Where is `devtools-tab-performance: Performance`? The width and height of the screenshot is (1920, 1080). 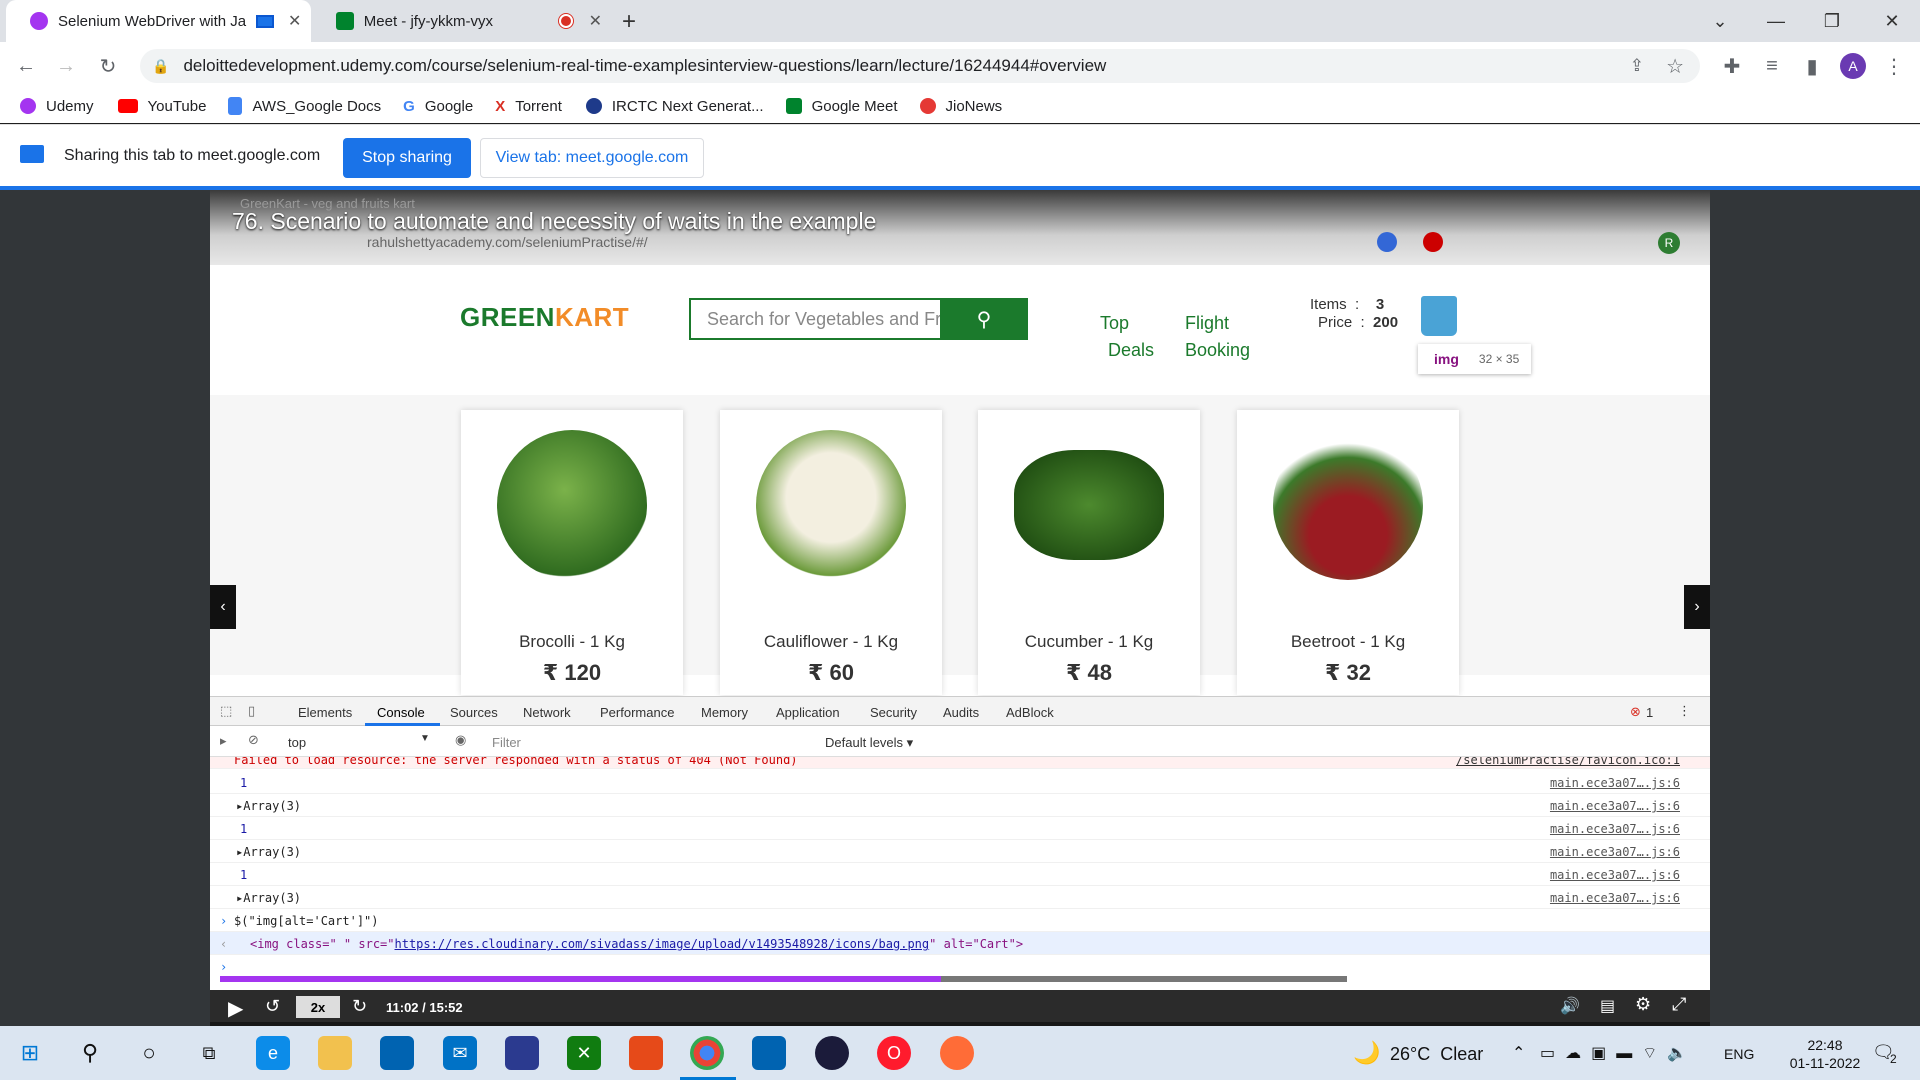
devtools-tab-performance: Performance is located at coordinates (637, 712).